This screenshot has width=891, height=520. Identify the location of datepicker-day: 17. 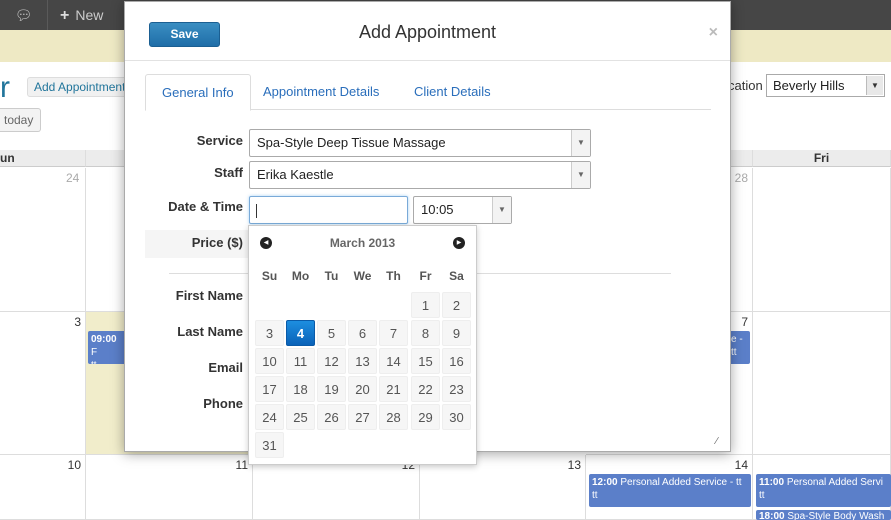
(269, 389).